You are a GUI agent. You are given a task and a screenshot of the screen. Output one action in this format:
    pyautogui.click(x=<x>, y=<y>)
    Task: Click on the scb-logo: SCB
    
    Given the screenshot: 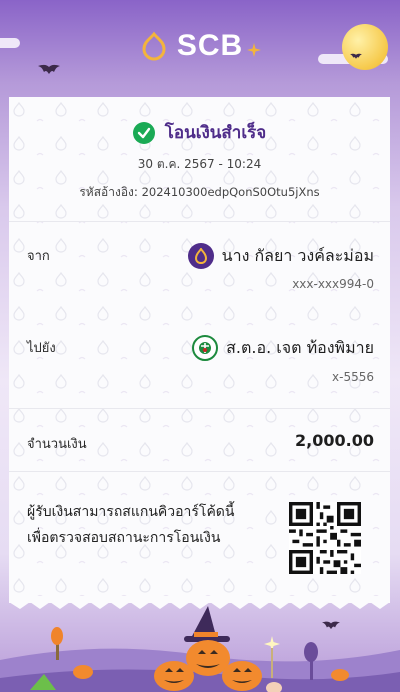 What is the action you would take?
    pyautogui.click(x=200, y=46)
    